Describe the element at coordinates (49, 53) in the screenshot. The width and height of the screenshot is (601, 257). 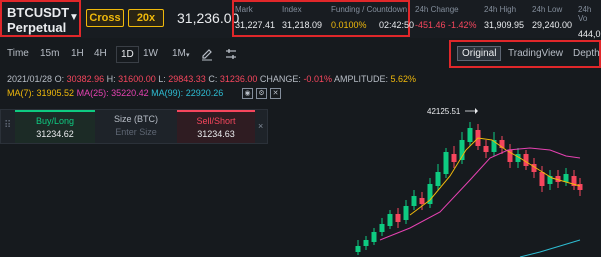
I see `interval-15m: 15m` at that location.